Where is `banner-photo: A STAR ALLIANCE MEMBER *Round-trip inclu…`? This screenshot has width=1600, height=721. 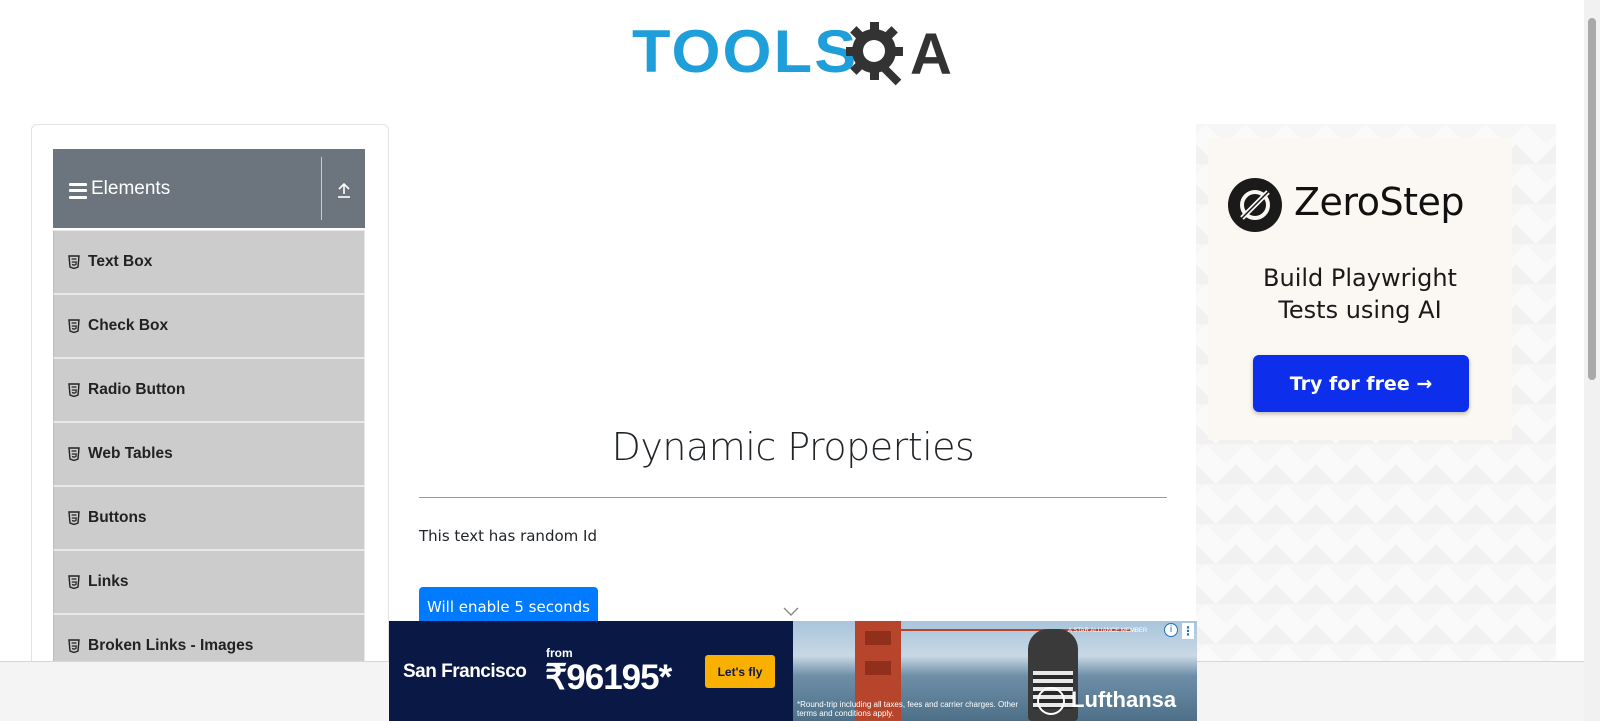 banner-photo: A STAR ALLIANCE MEMBER *Round-trip inclu… is located at coordinates (995, 671).